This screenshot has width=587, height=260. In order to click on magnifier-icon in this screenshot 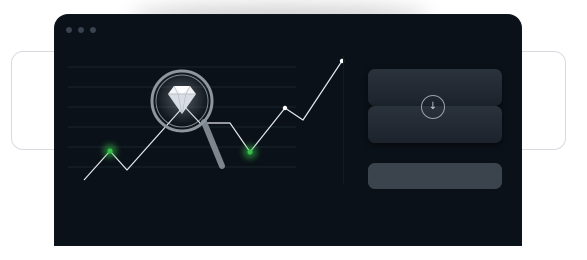, I will do `click(187, 119)`.